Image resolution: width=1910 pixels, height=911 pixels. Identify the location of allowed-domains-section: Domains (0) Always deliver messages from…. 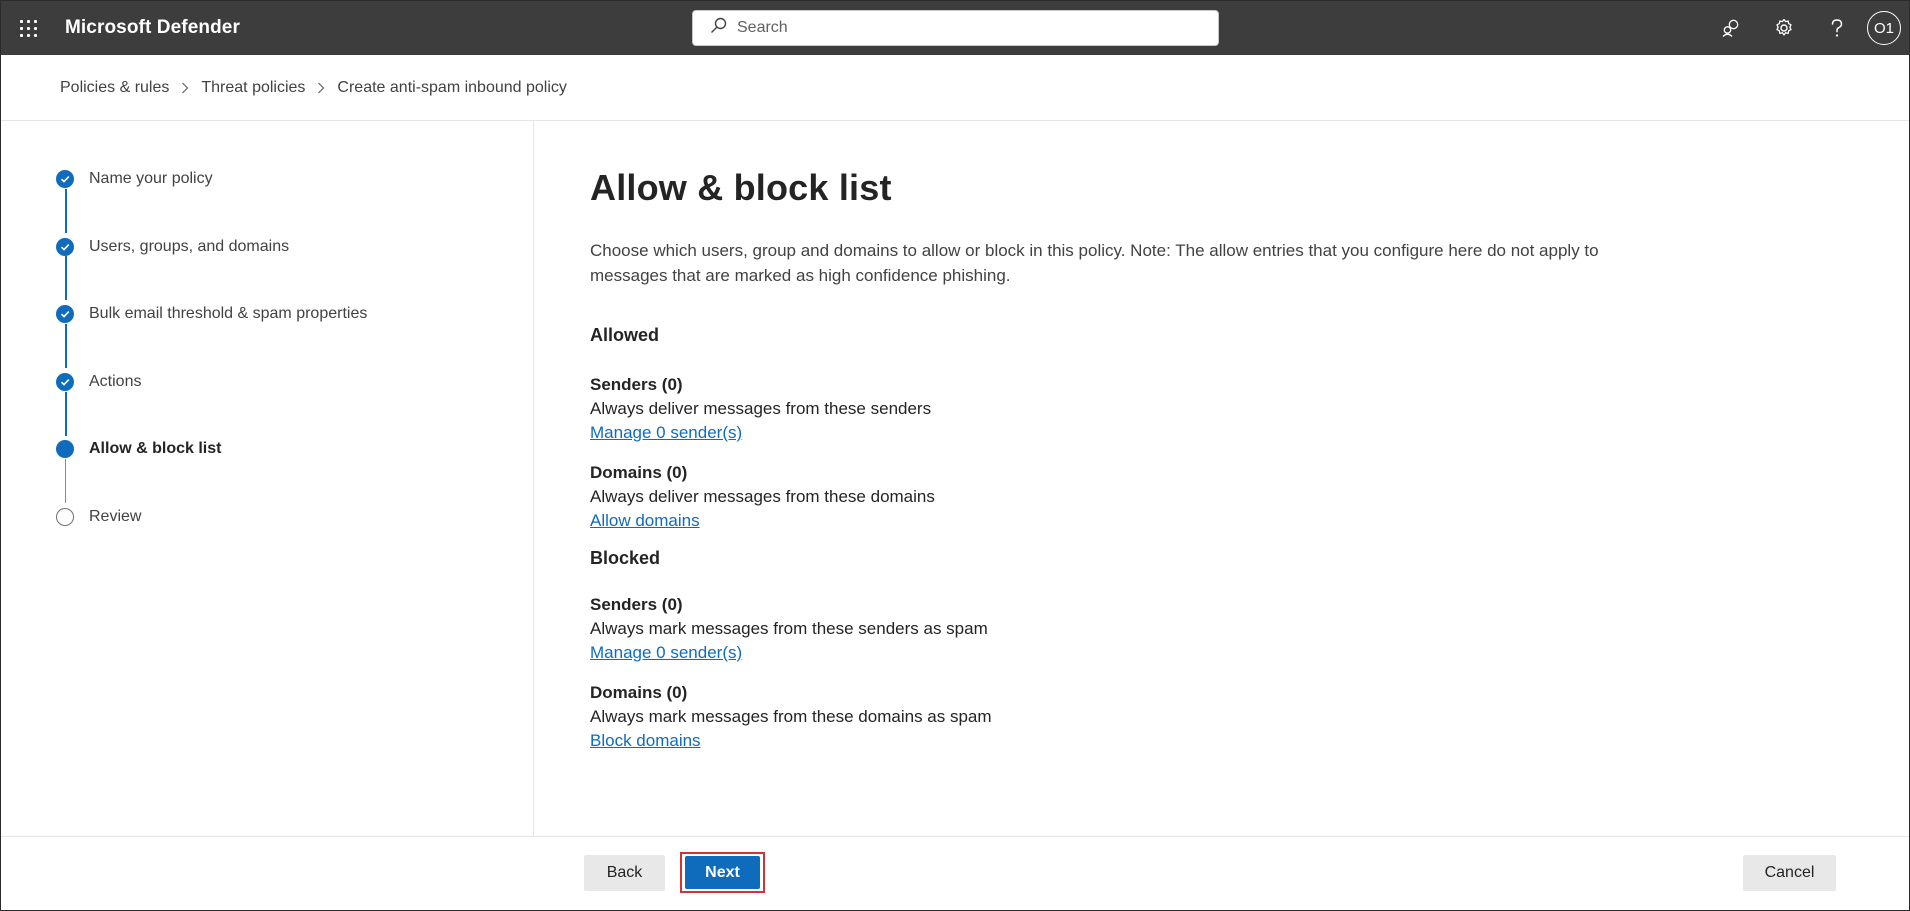
(1249, 497).